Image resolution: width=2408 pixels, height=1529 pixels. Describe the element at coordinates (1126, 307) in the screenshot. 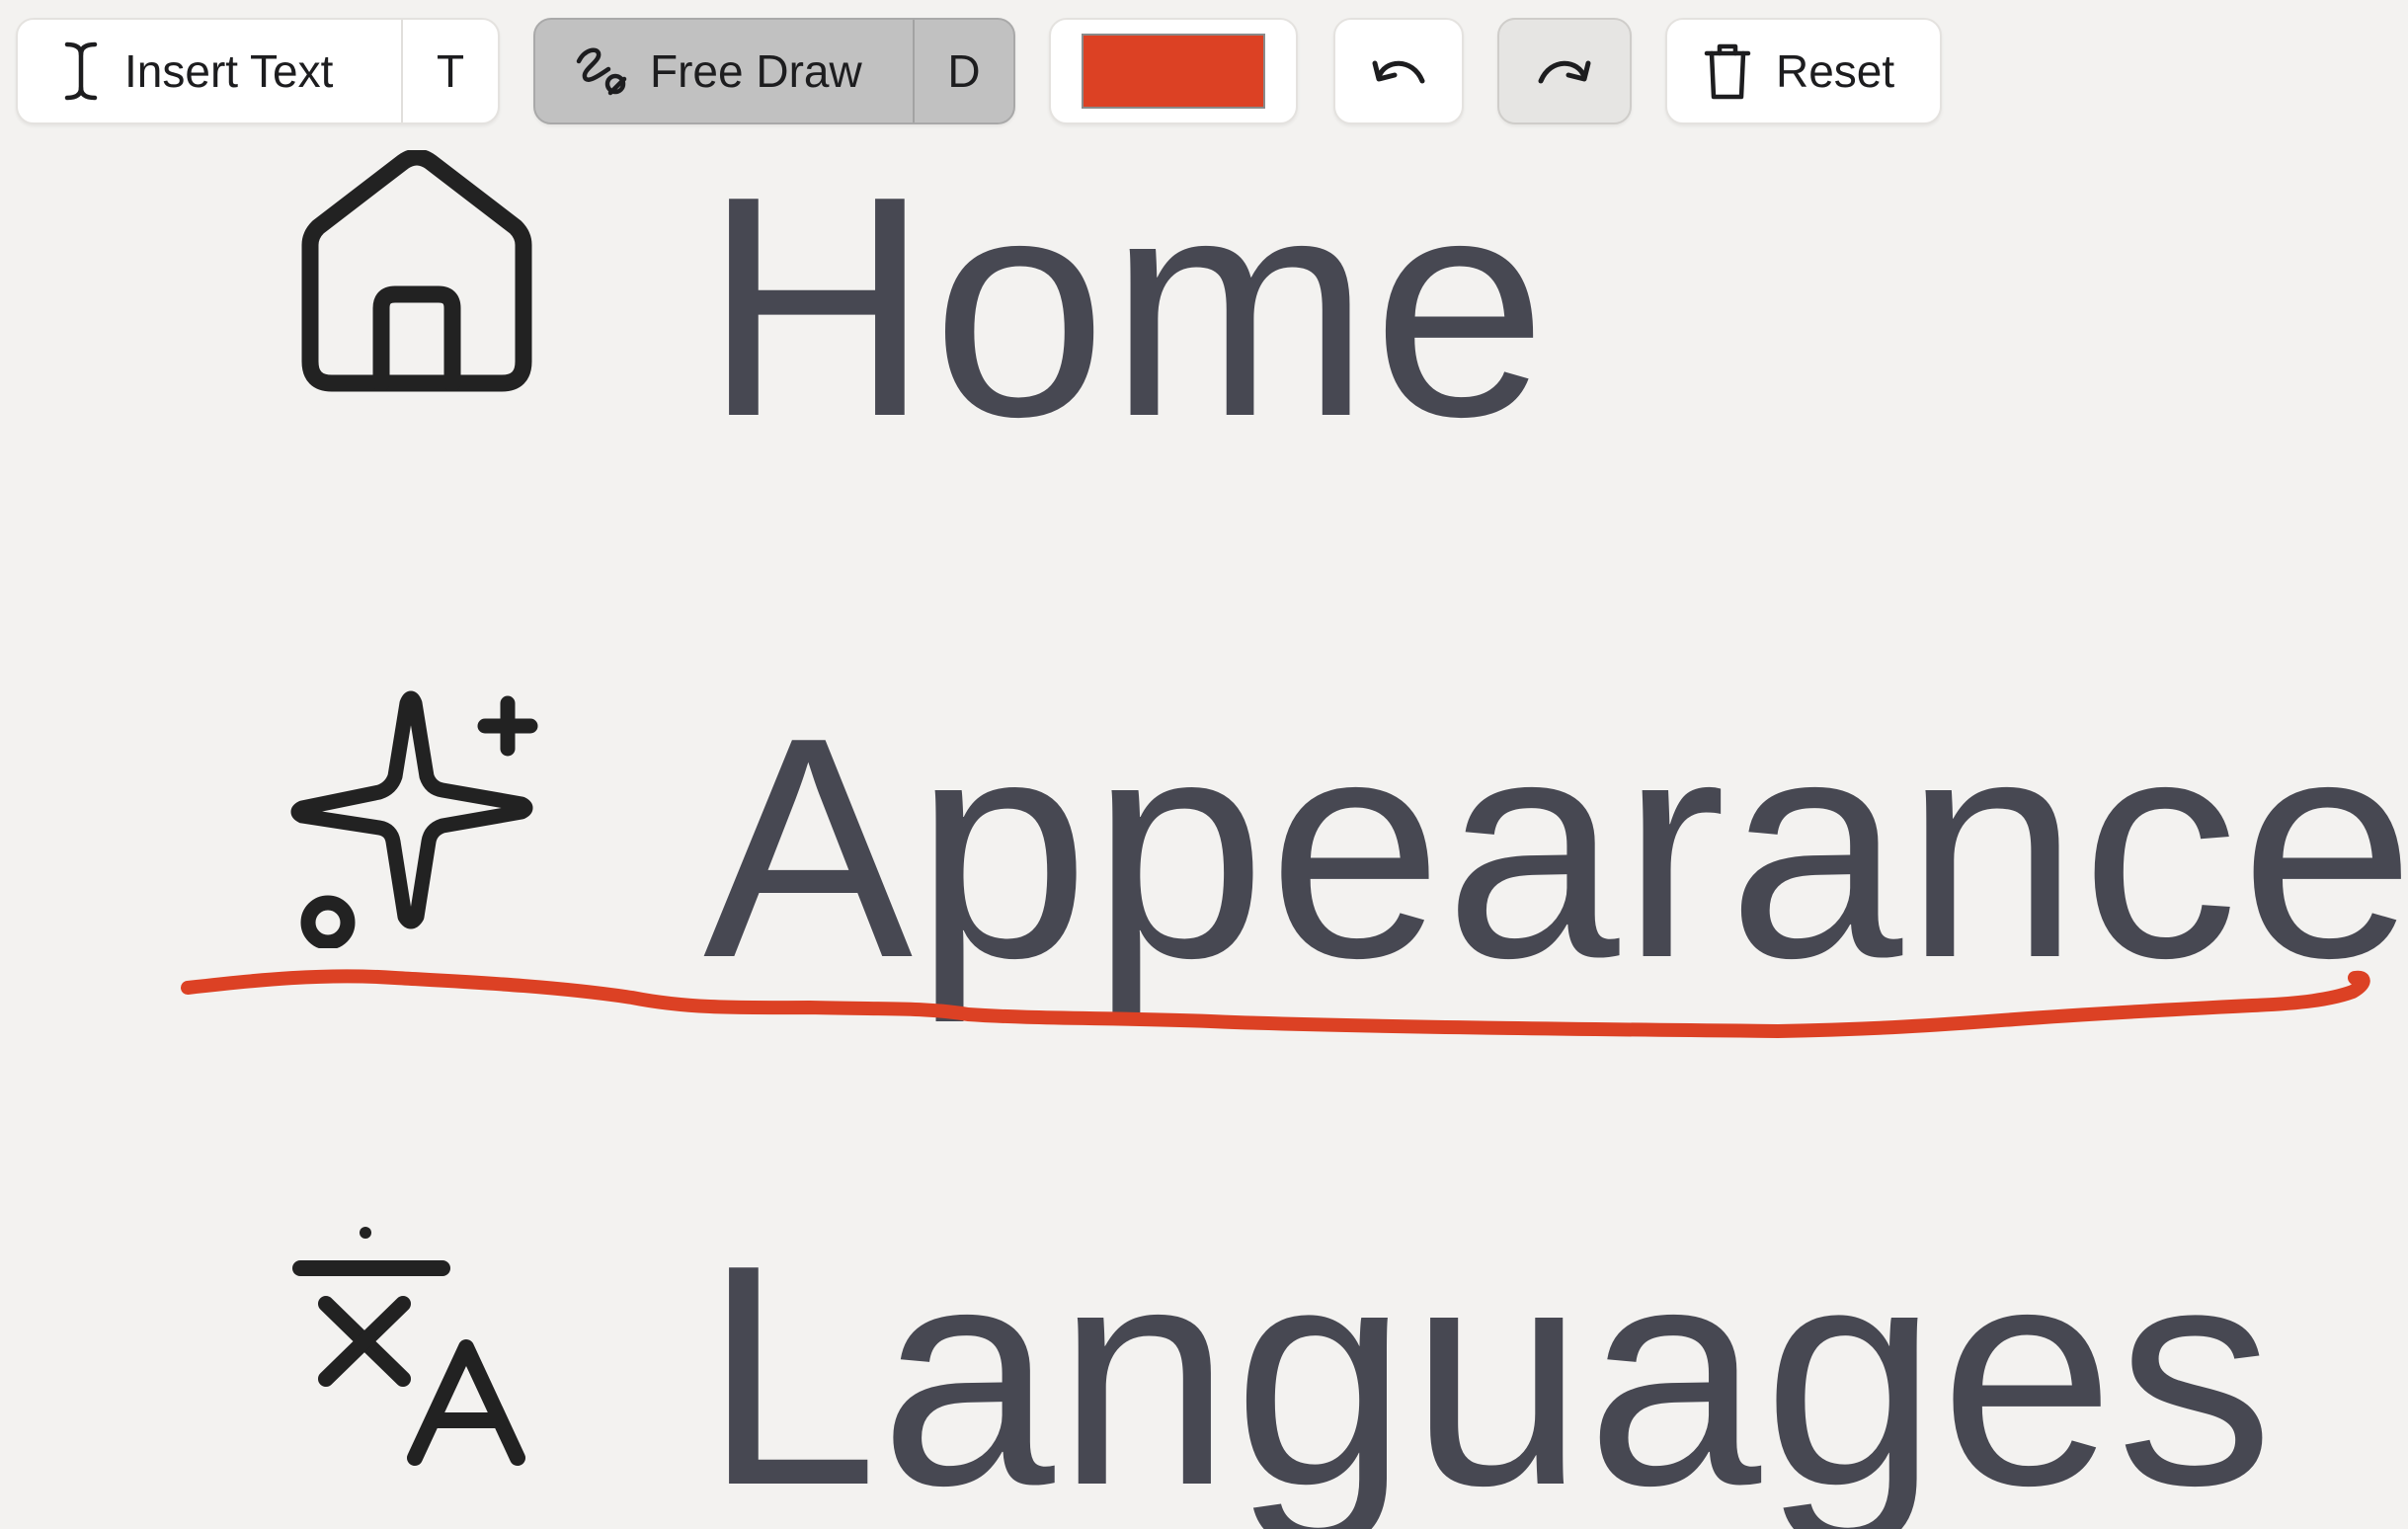

I see `menu-item-home-label: Home` at that location.